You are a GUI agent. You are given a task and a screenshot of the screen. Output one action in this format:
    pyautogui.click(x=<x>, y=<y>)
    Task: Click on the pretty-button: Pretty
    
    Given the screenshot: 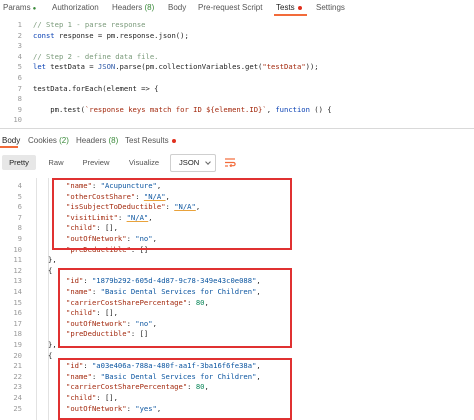 What is the action you would take?
    pyautogui.click(x=19, y=162)
    